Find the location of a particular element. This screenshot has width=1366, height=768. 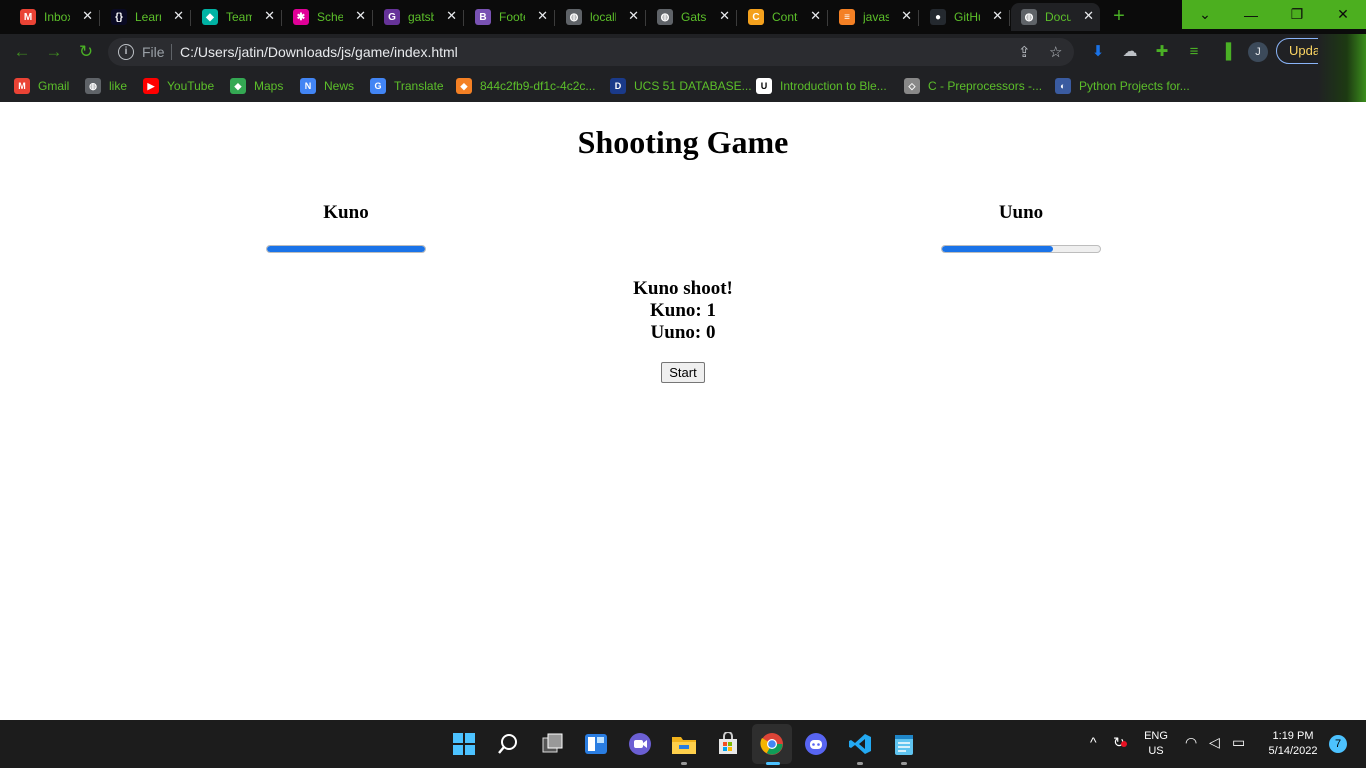

tab-5: B Footer ✕ is located at coordinates (509, 17).